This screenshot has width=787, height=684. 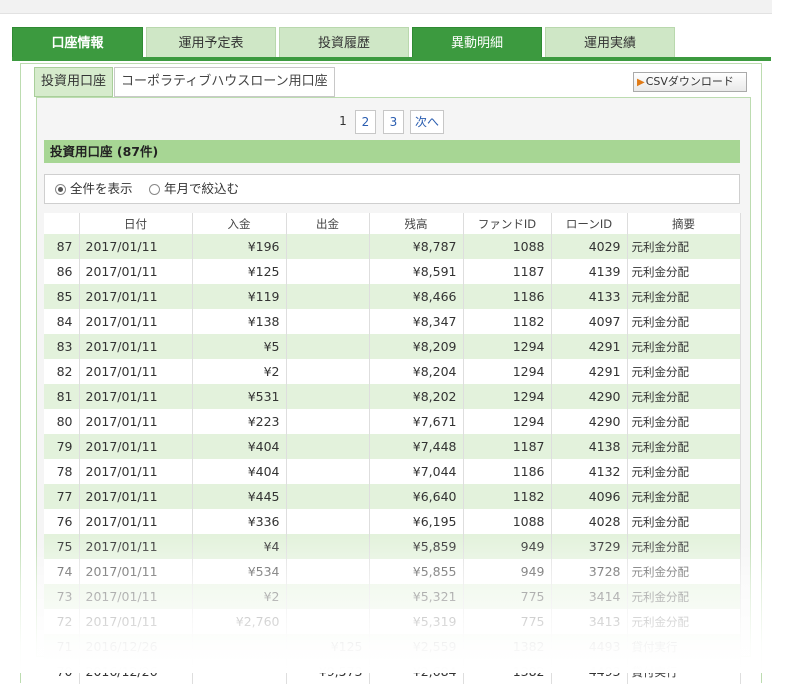 What do you see at coordinates (589, 321) in the screenshot?
I see `cell-loan-id: 4097` at bounding box center [589, 321].